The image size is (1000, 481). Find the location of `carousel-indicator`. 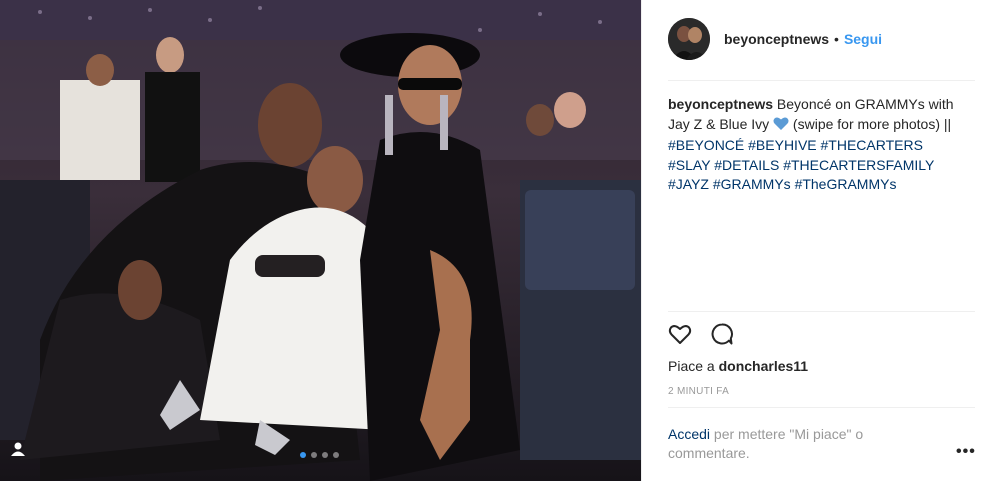

carousel-indicator is located at coordinates (319, 455).